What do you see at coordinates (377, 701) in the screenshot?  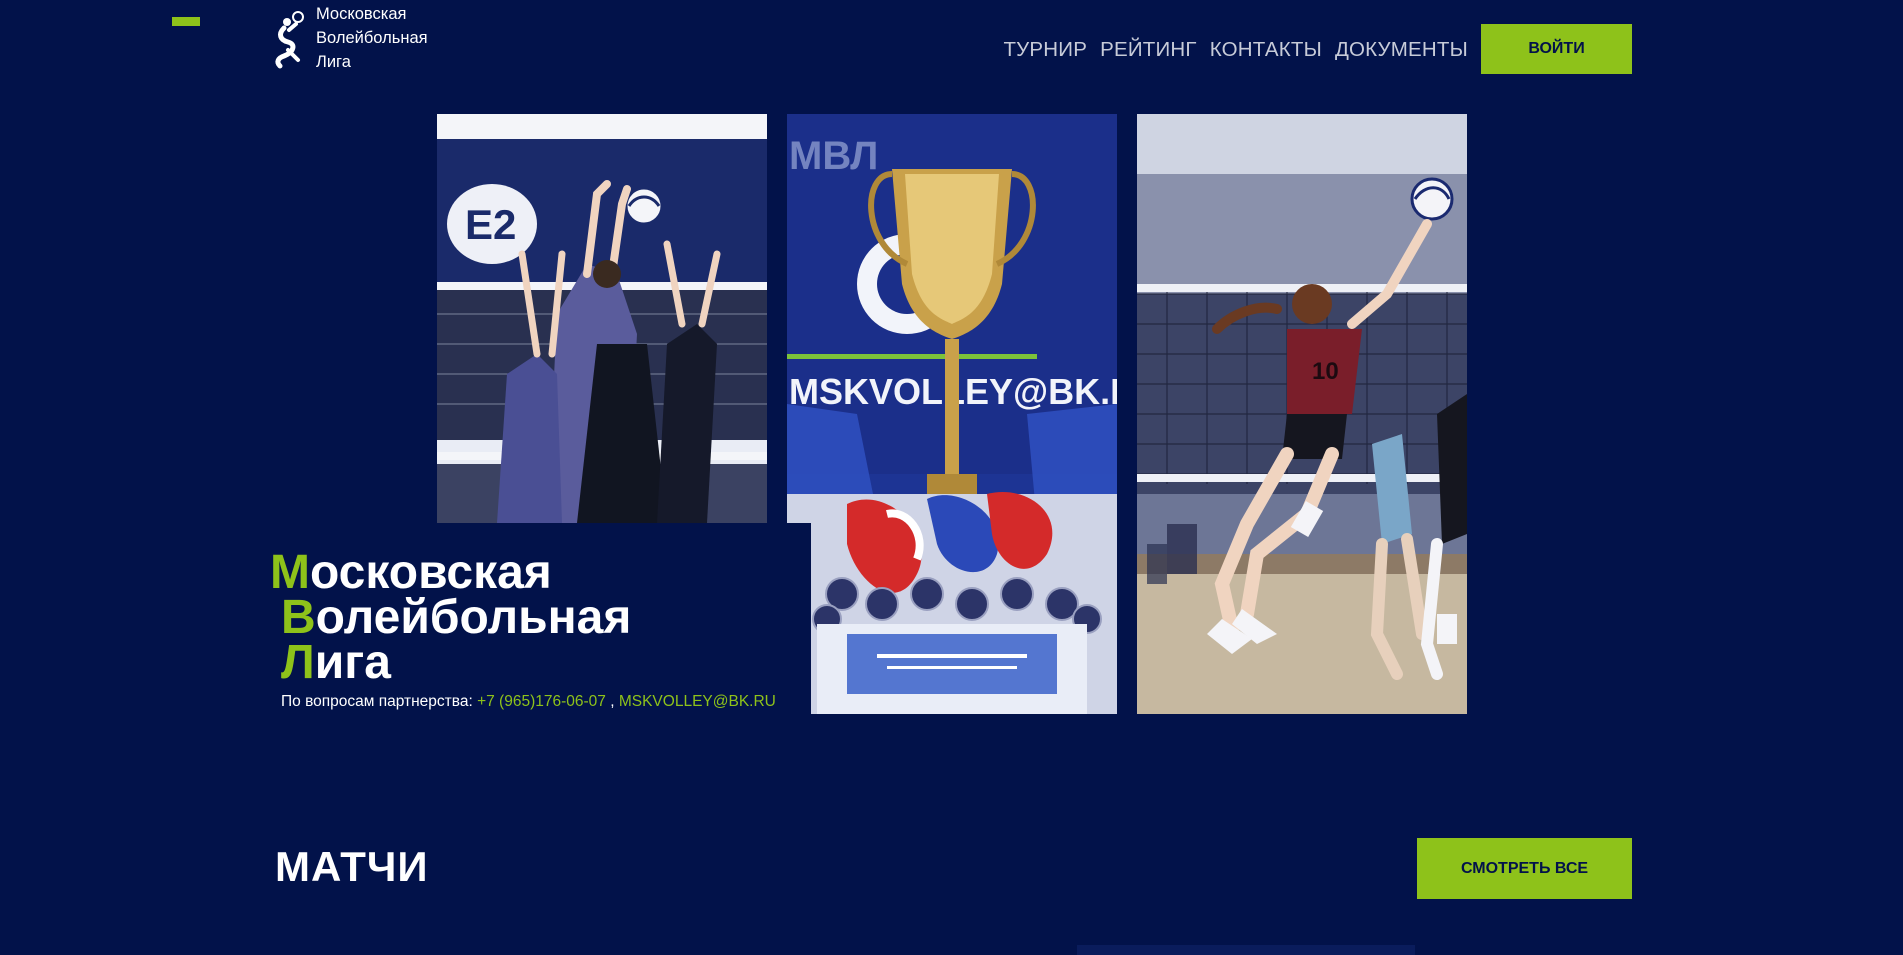 I see `partners-label: По вопросам партнерства:` at bounding box center [377, 701].